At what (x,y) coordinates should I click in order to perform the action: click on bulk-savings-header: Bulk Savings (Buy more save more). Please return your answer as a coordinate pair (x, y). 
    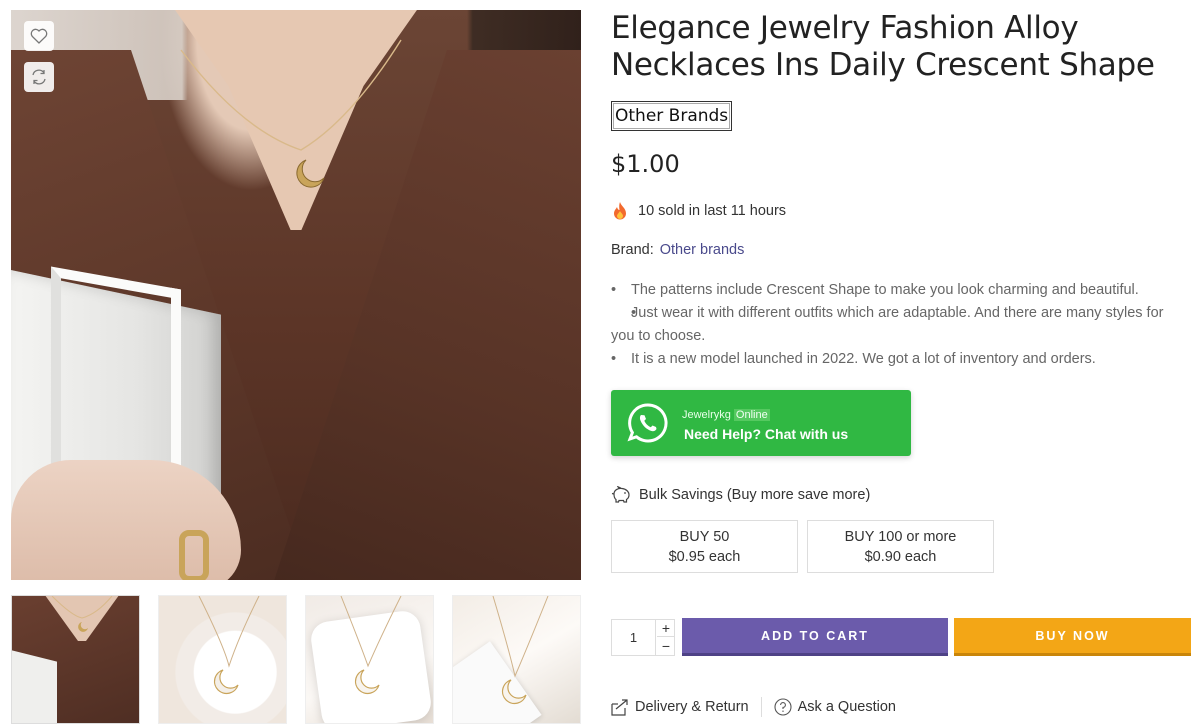
    Looking at the image, I should click on (740, 495).